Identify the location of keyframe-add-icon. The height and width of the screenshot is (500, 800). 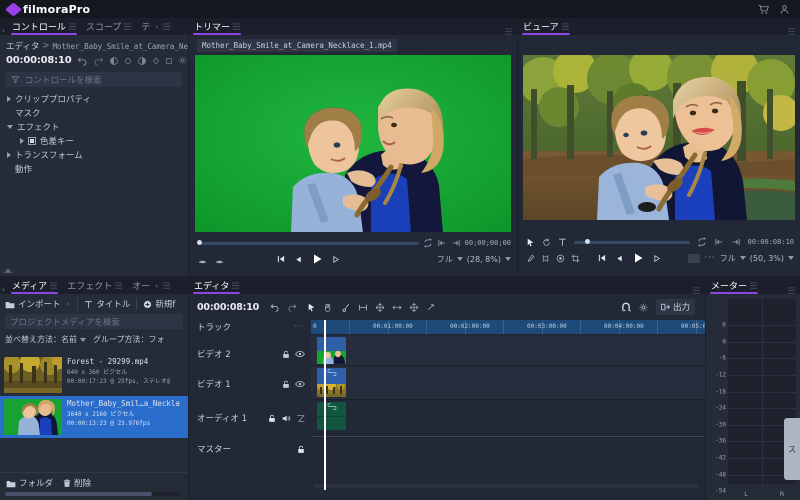
(128, 61).